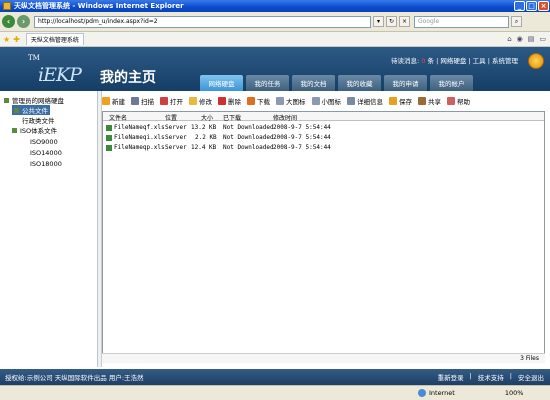  I want to click on favorites-star-icon: ★, so click(6, 39).